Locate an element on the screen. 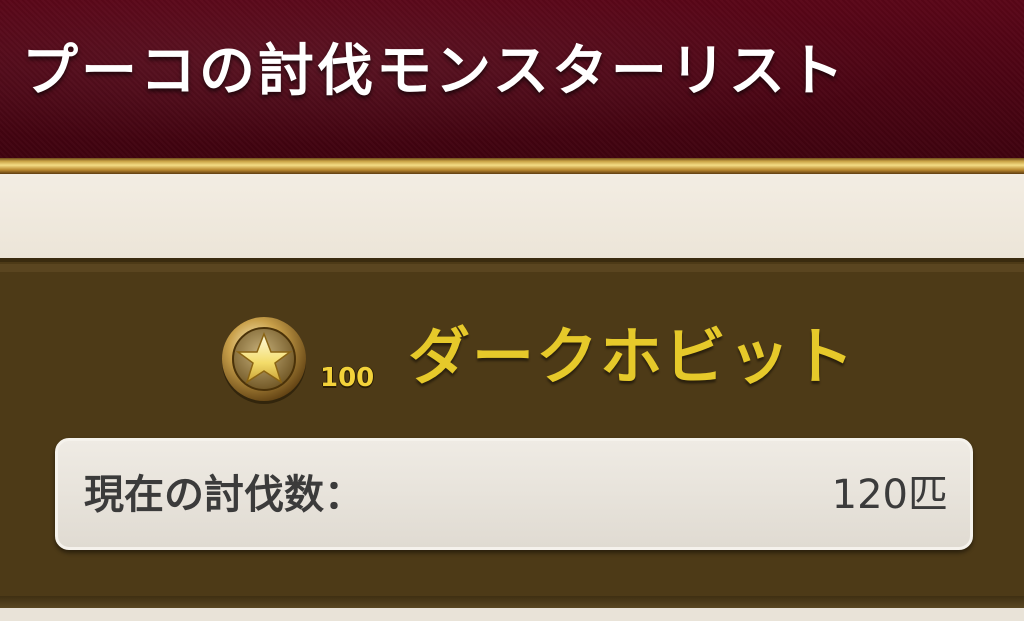 The width and height of the screenshot is (1024, 621). kill-count-label: 現在の討伐数： is located at coordinates (224, 495).